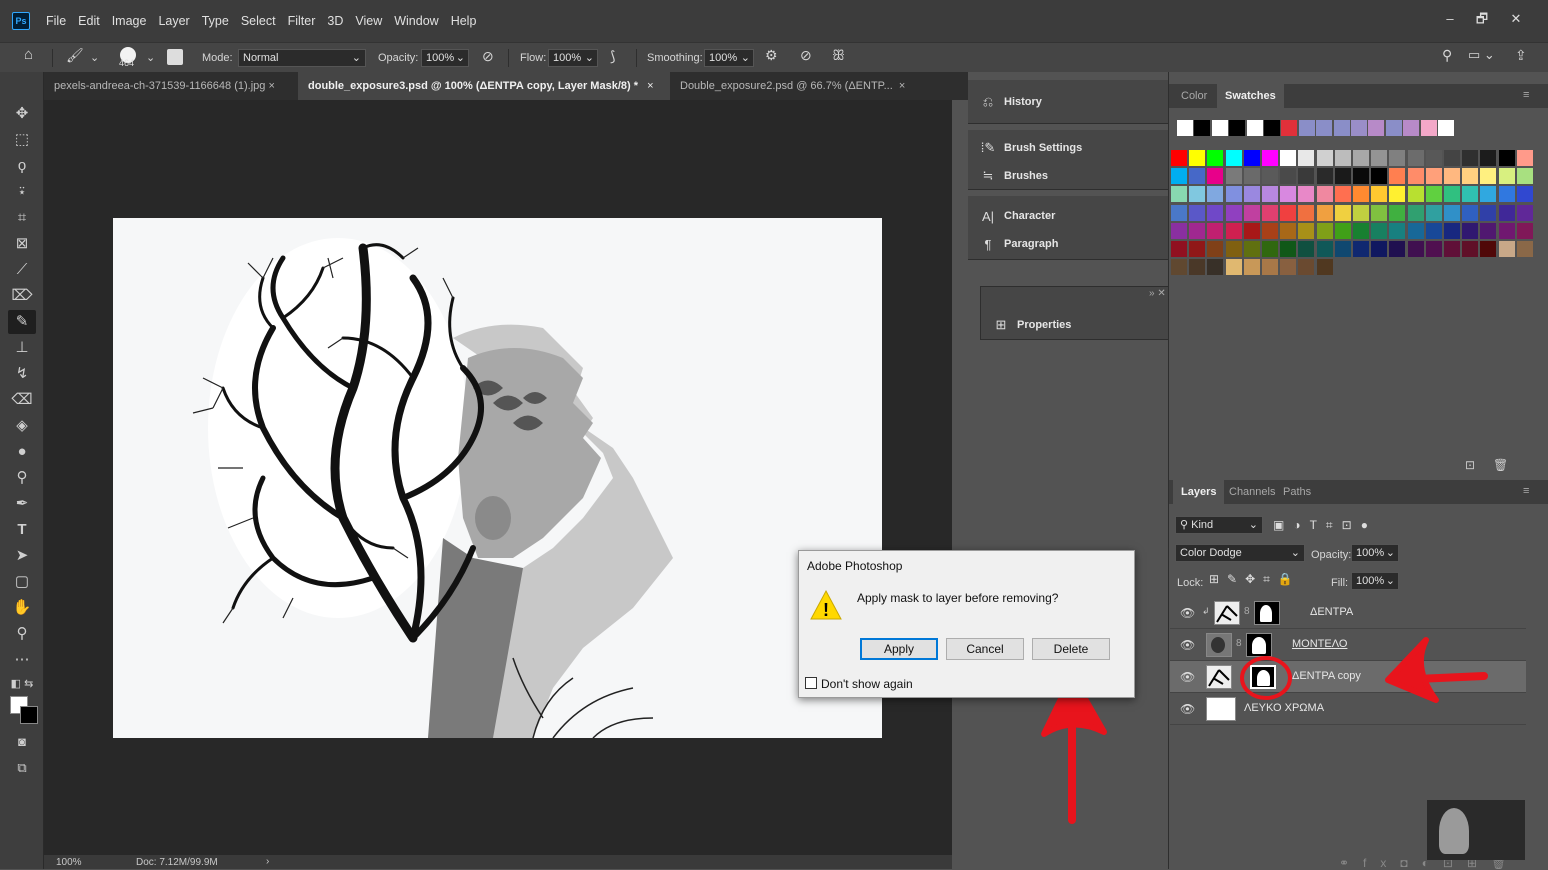 This screenshot has height=870, width=1548. What do you see at coordinates (1255, 579) in the screenshot?
I see `lock-icons: ⊞✎✥⌗🔒` at bounding box center [1255, 579].